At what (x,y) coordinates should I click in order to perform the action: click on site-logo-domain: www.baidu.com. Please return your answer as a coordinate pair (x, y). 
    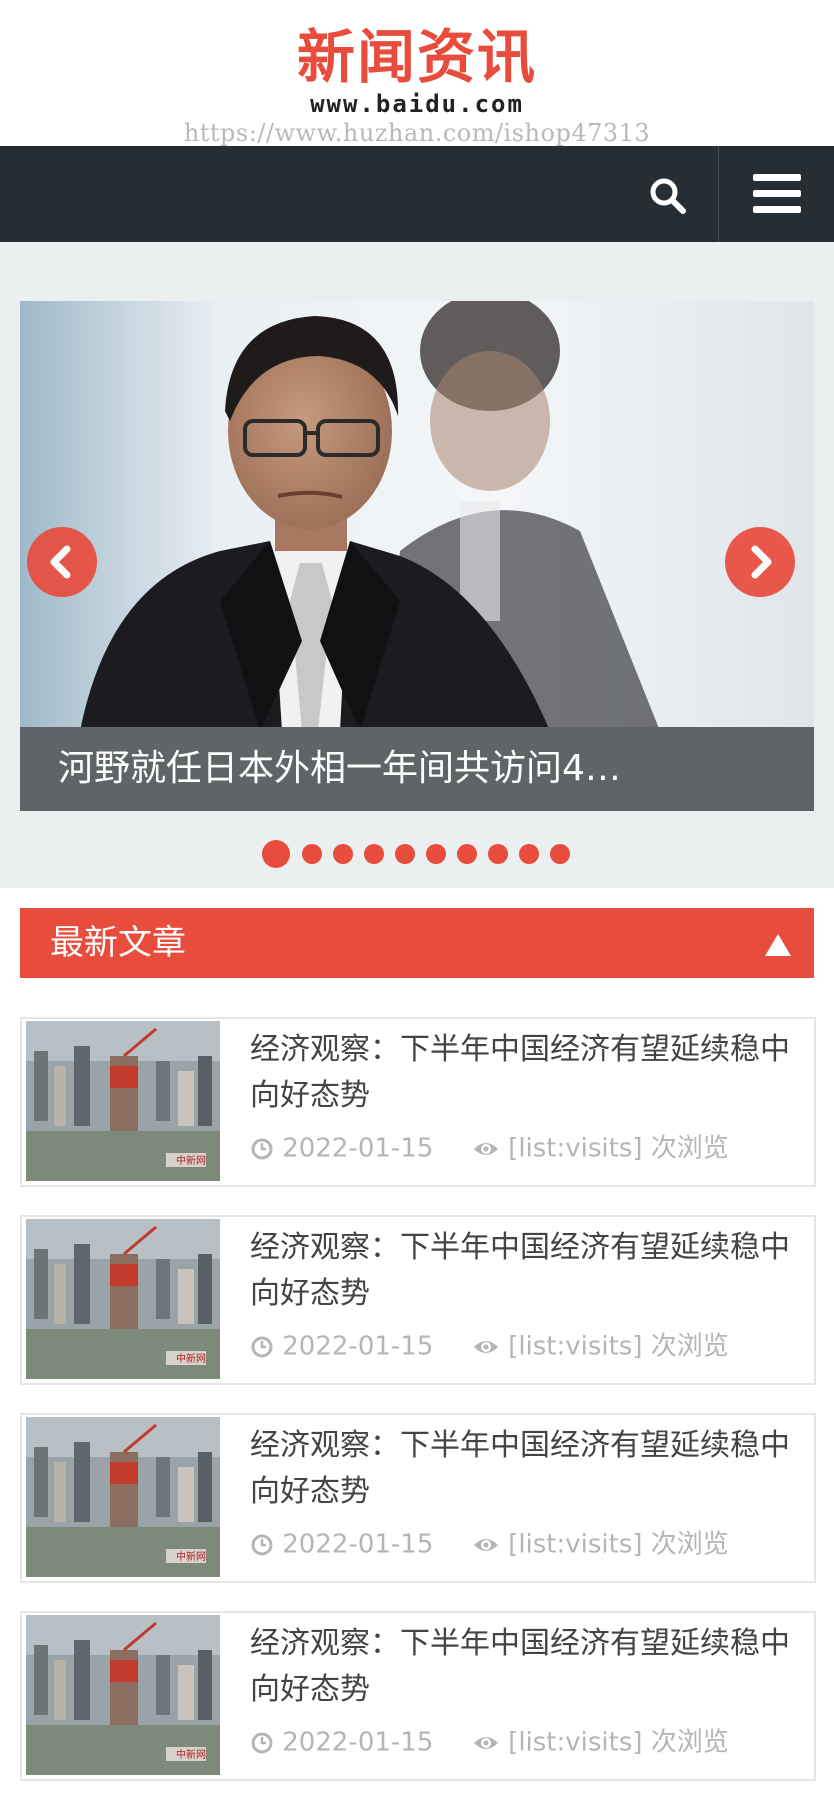
    Looking at the image, I should click on (417, 104).